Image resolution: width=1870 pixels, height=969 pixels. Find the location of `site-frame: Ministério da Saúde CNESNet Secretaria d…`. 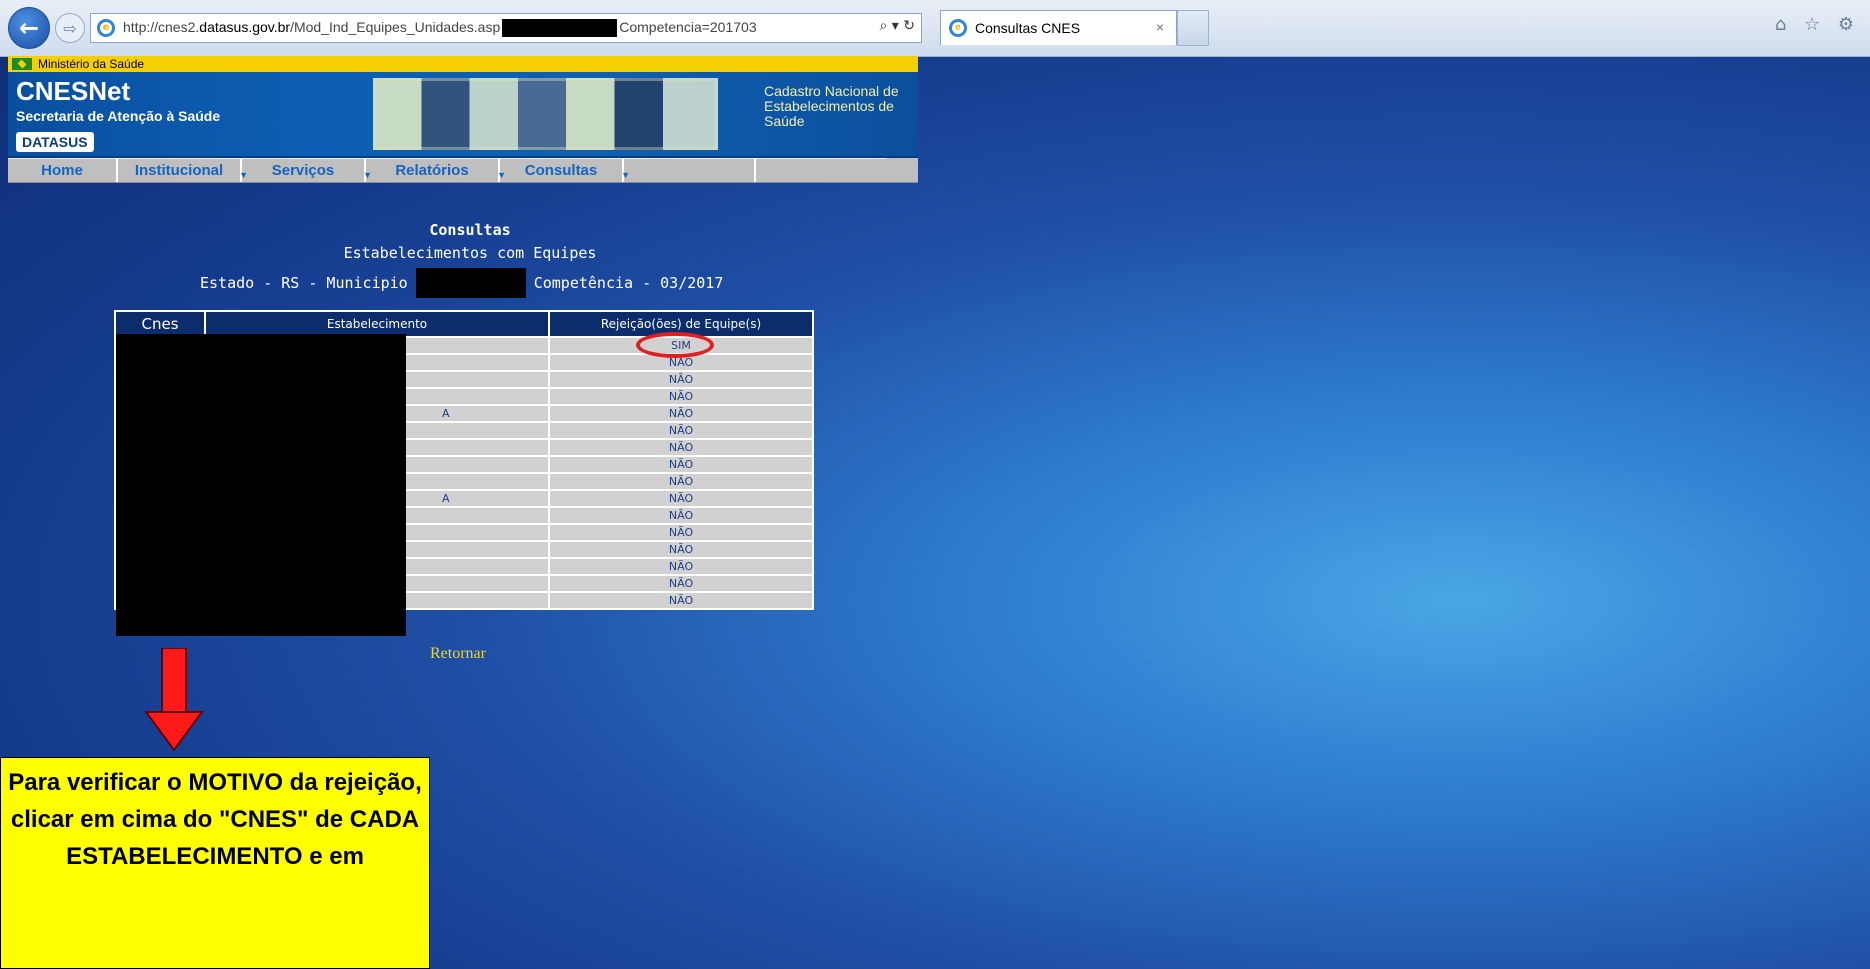

site-frame: Ministério da Saúde CNESNet Secretaria d… is located at coordinates (463, 119).